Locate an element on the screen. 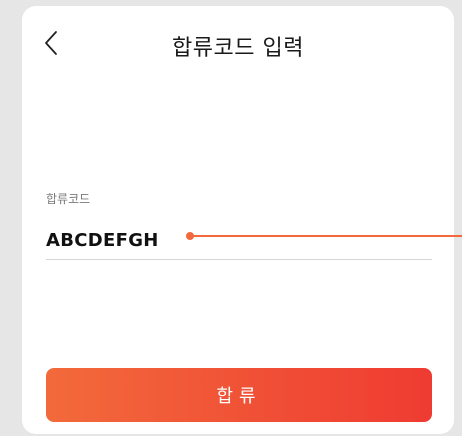 The height and width of the screenshot is (436, 462). join-code-label: 합류코드 is located at coordinates (68, 199).